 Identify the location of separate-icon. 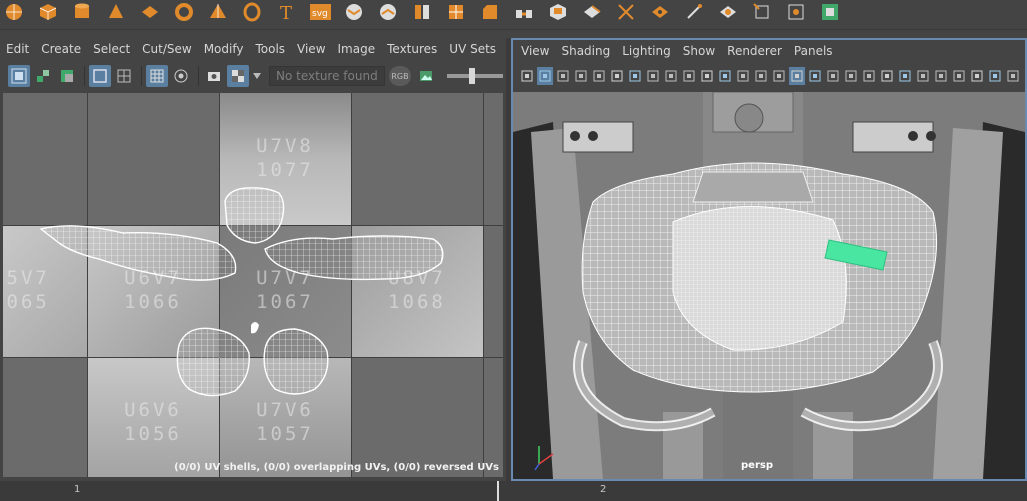
(388, 12).